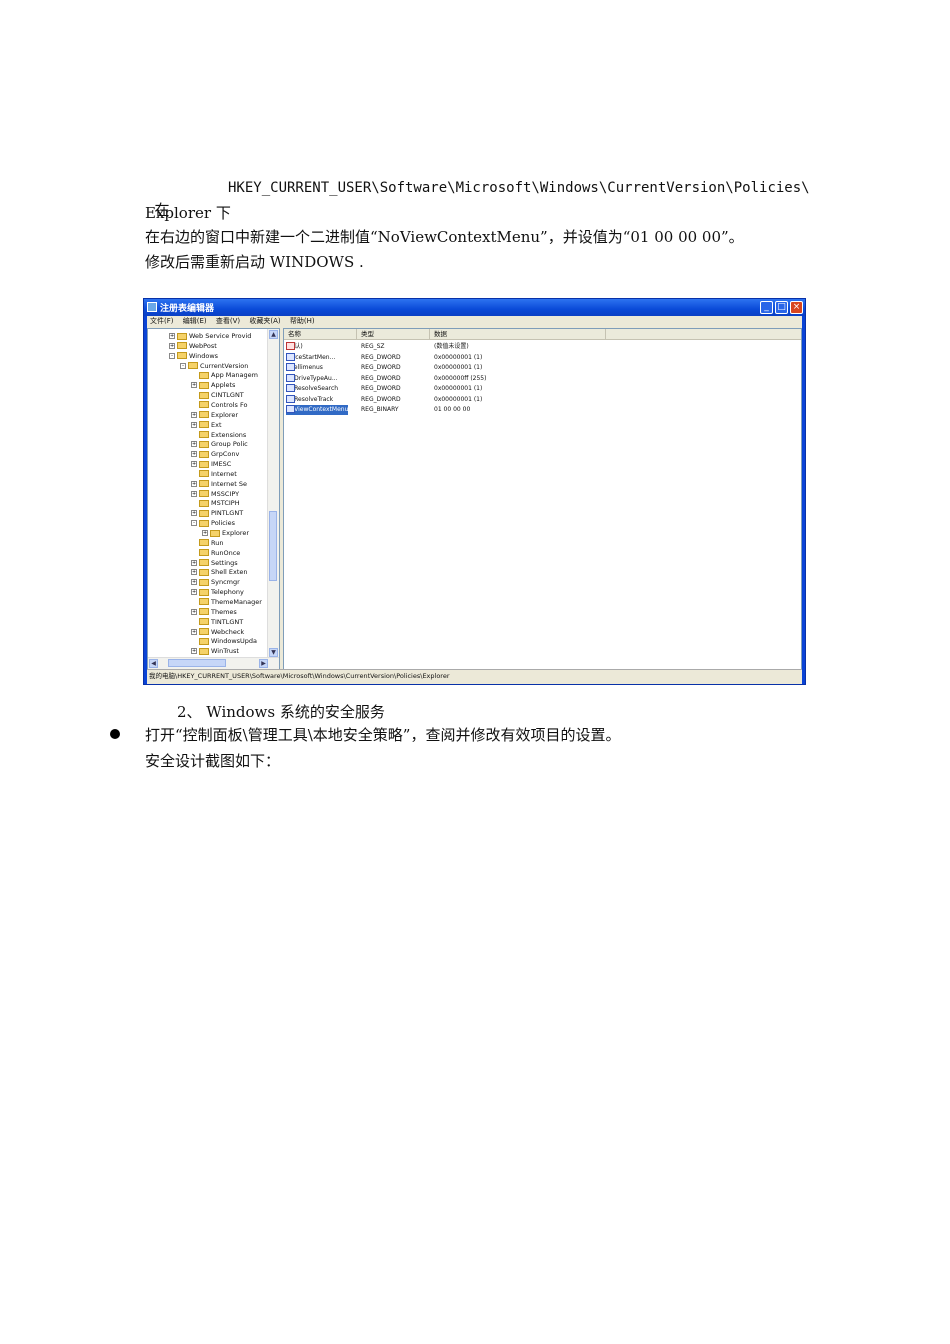 The image size is (950, 1344). I want to click on menu-edit: 编辑(E), so click(195, 321).